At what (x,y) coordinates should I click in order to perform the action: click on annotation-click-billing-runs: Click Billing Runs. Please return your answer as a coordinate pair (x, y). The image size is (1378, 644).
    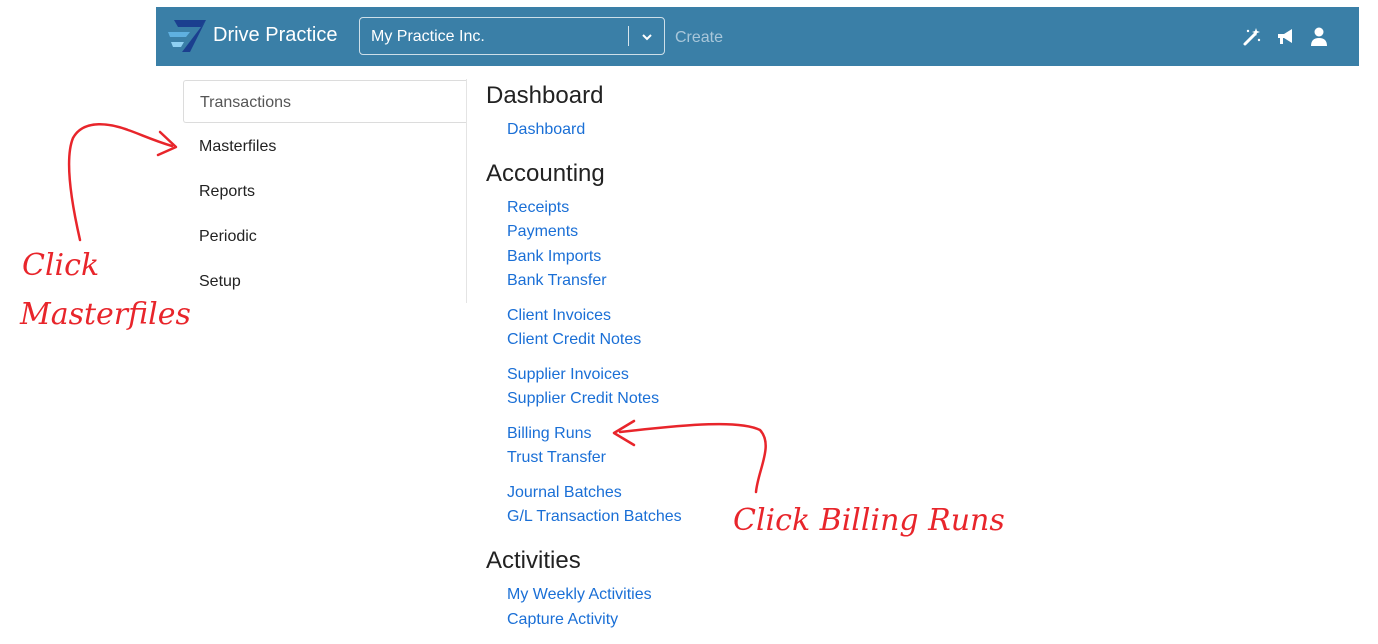
    Looking at the image, I should click on (869, 520).